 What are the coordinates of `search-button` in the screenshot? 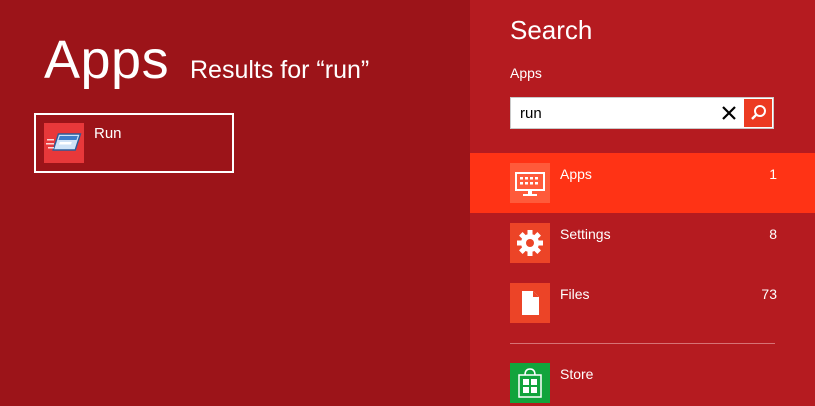 It's located at (758, 113).